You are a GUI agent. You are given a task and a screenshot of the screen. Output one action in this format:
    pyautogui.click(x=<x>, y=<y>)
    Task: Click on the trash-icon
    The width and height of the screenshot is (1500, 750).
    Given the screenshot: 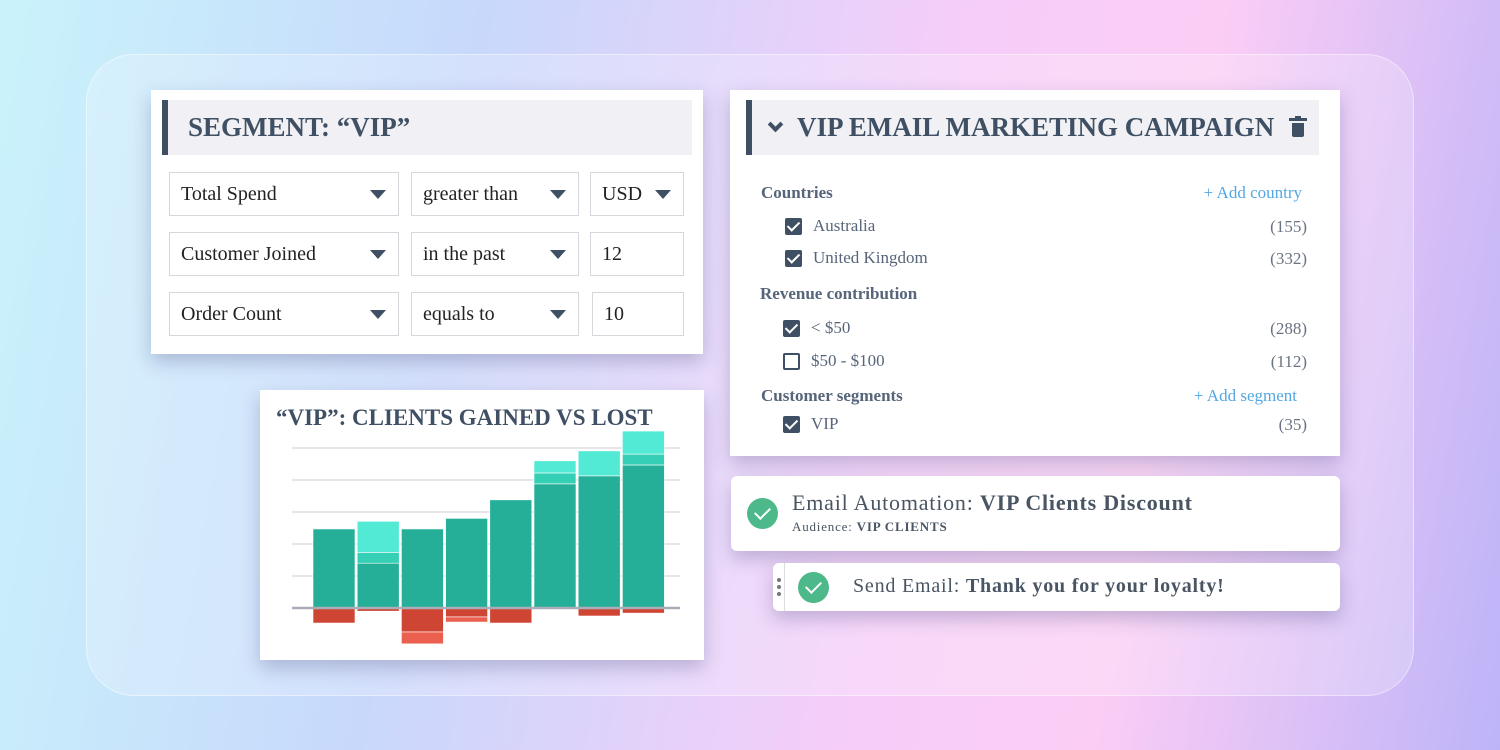 What is the action you would take?
    pyautogui.click(x=1298, y=126)
    